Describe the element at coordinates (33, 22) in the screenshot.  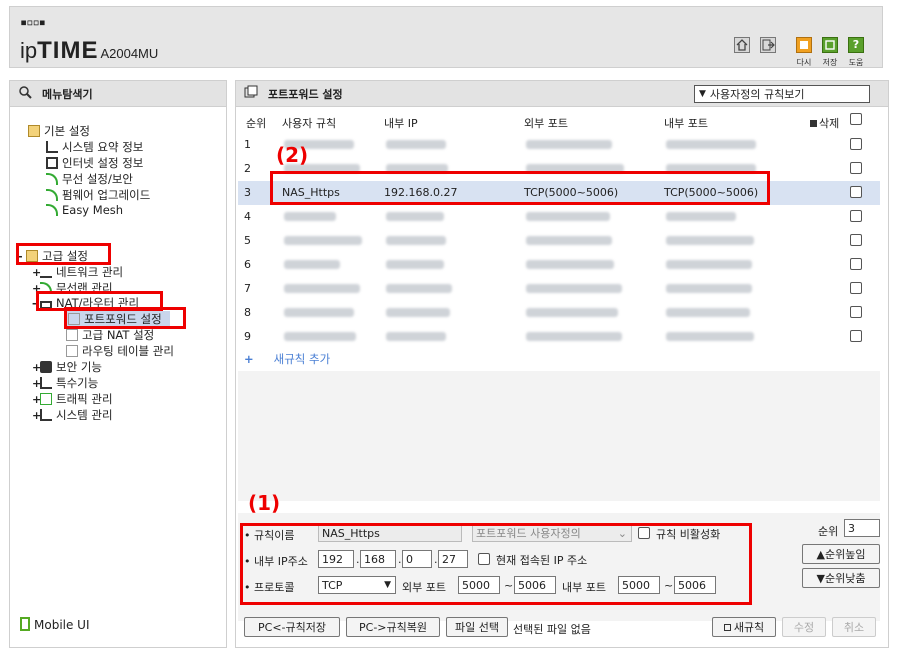
I see `brand-dots: ▪▫▫▪` at that location.